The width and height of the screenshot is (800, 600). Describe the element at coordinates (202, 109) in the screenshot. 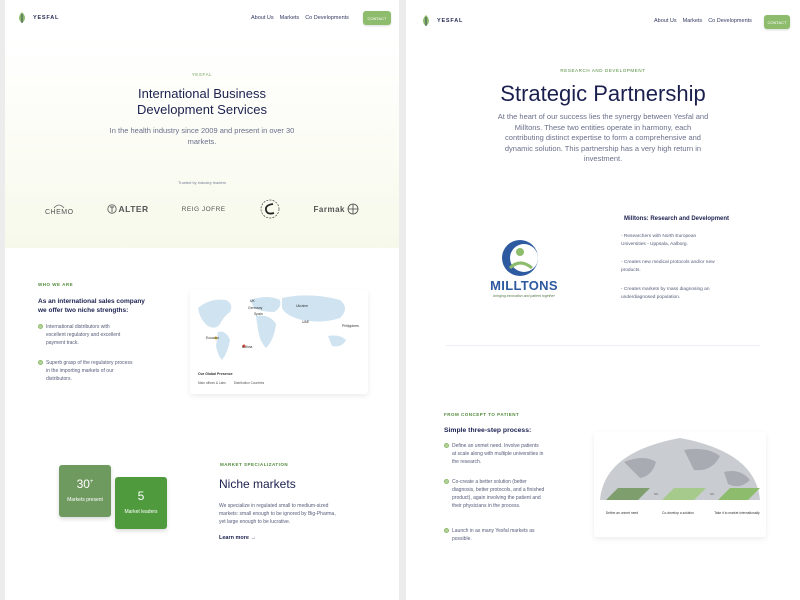

I see `hero-title-line2: Development Services` at that location.